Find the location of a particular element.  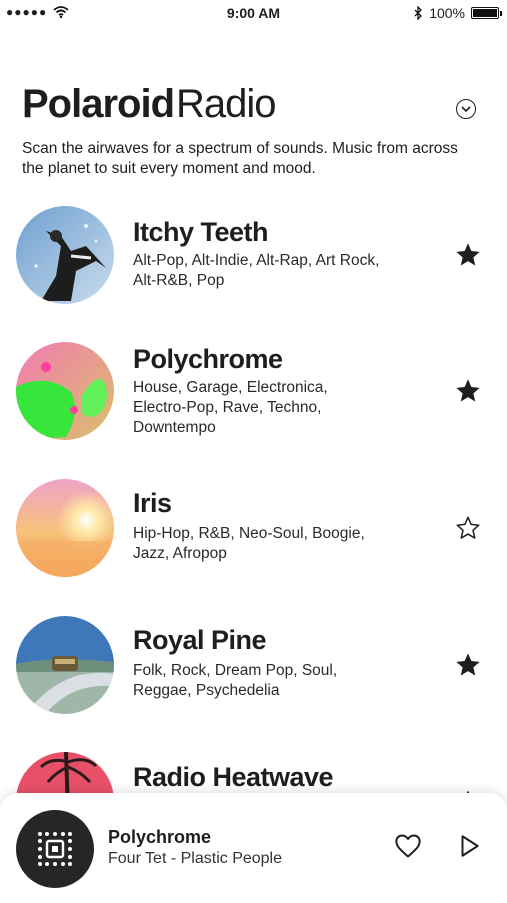

polychrome-logo-icon is located at coordinates (55, 849).